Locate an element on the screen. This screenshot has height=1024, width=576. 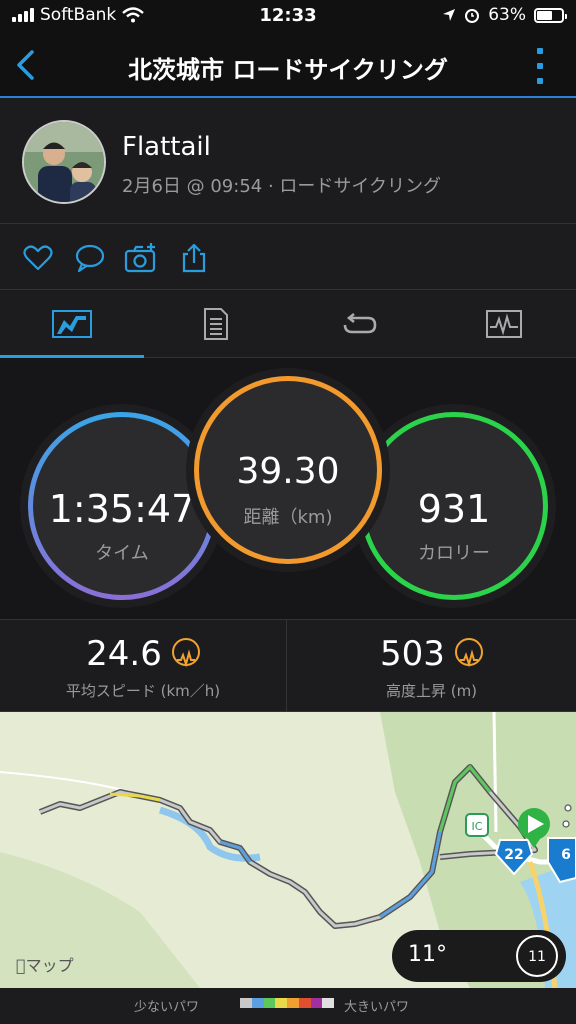
legend-color-bar is located at coordinates (287, 1003).